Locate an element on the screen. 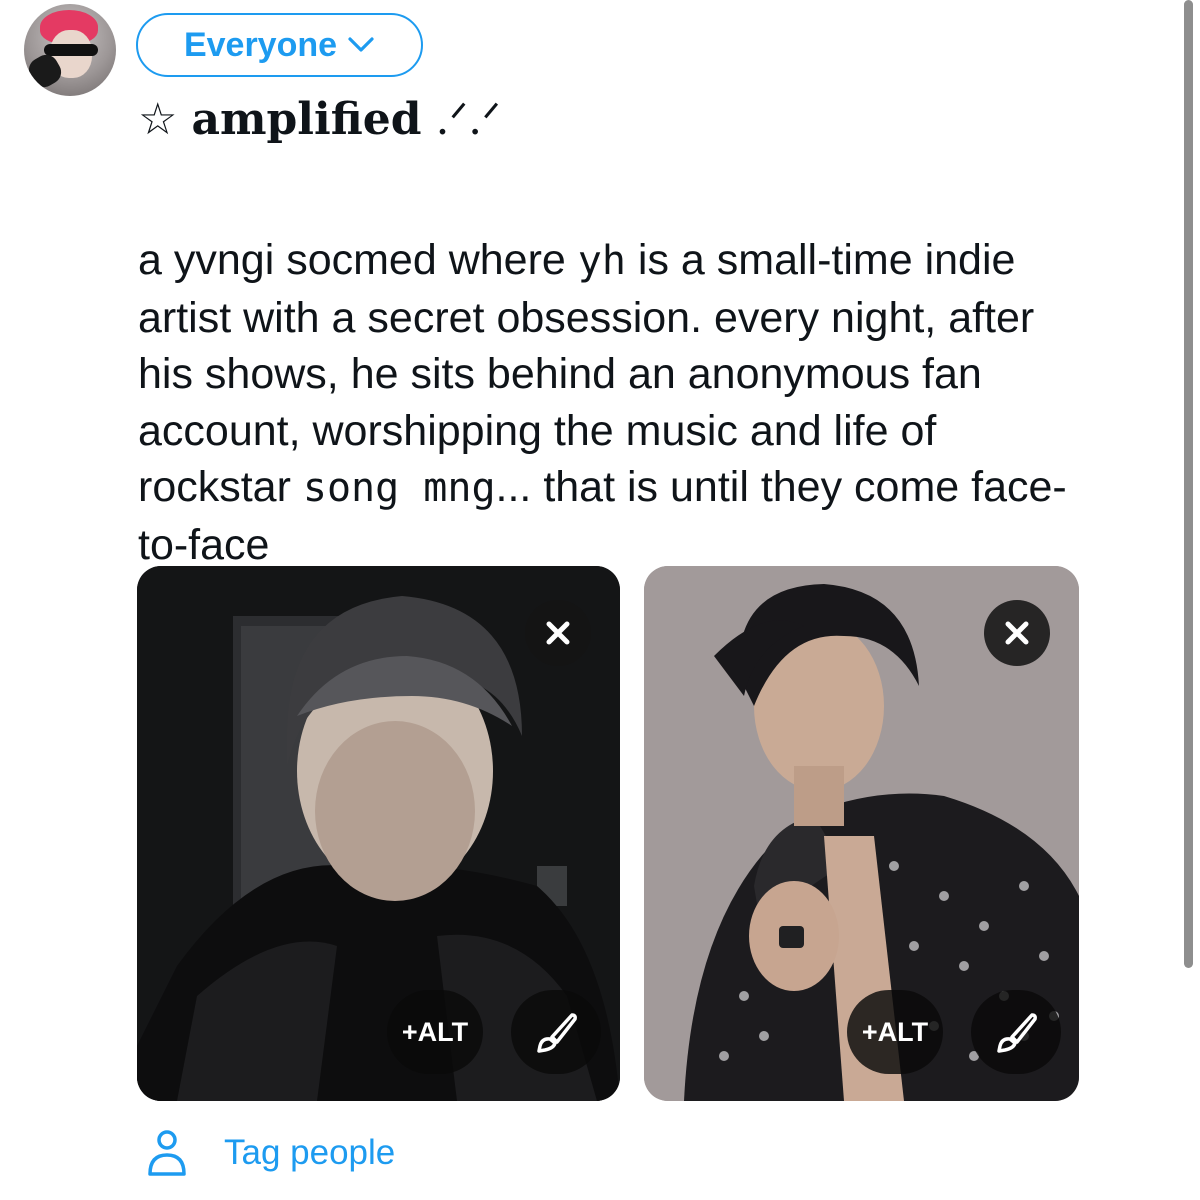  text-run: is a small-time indie is located at coordinates (820, 260).